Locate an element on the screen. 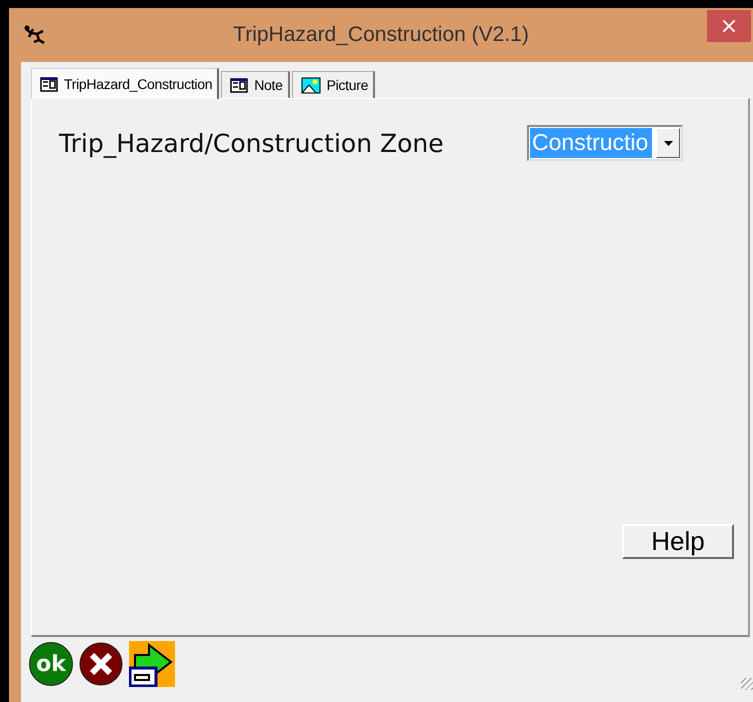  cancel-button is located at coordinates (101, 664).